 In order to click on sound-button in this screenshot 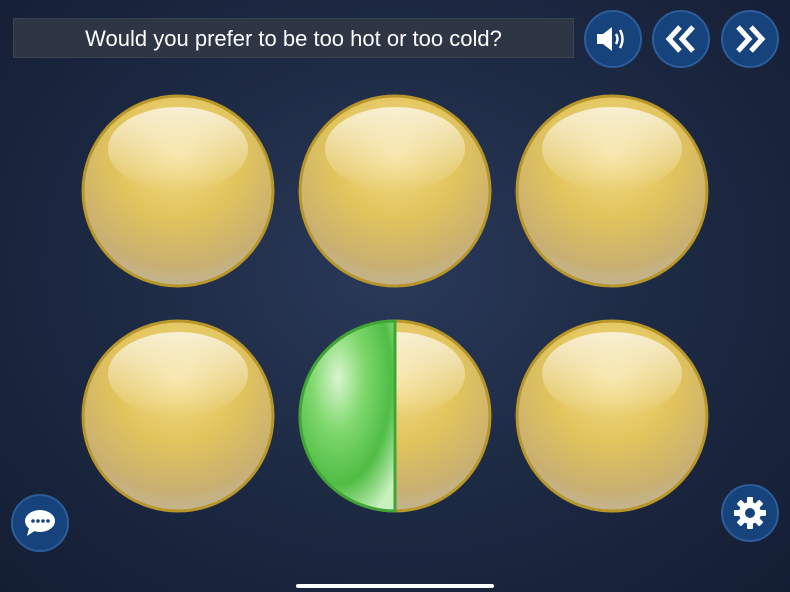, I will do `click(613, 39)`.